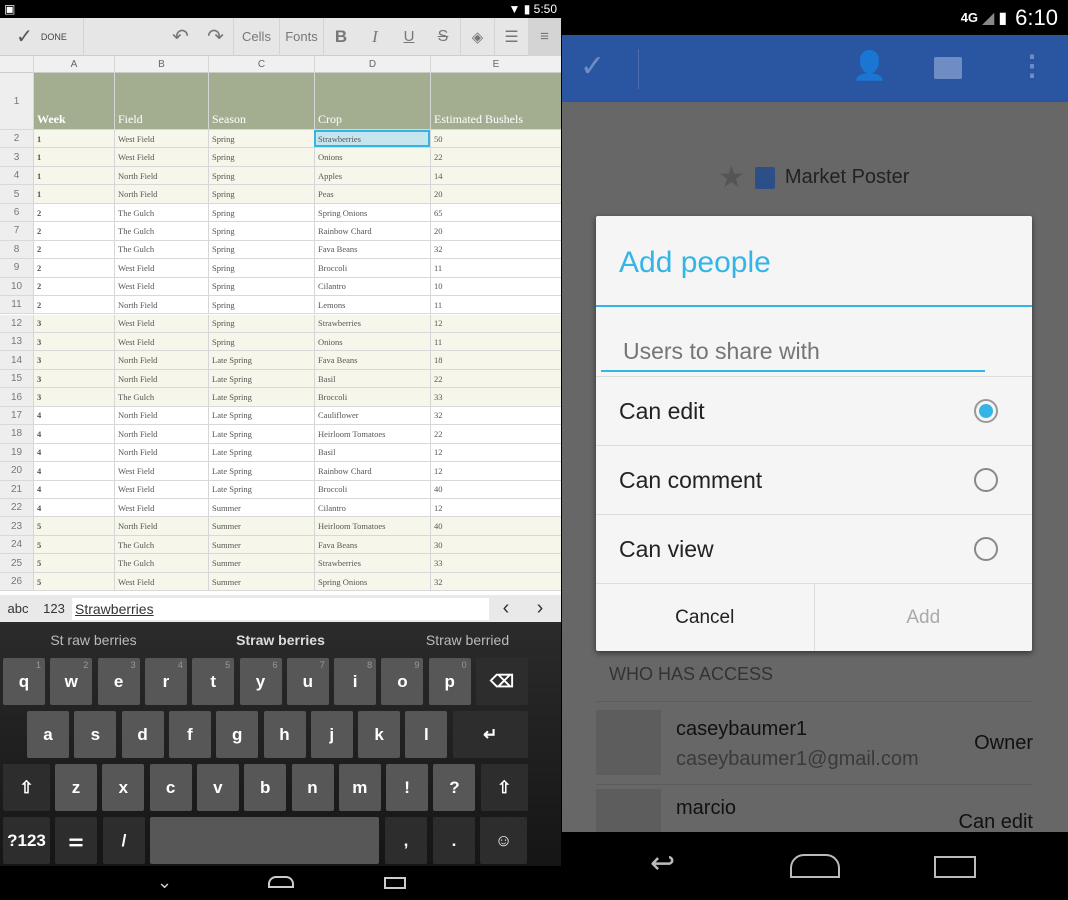 This screenshot has height=900, width=1068. I want to click on key-w: w2, so click(71, 681).